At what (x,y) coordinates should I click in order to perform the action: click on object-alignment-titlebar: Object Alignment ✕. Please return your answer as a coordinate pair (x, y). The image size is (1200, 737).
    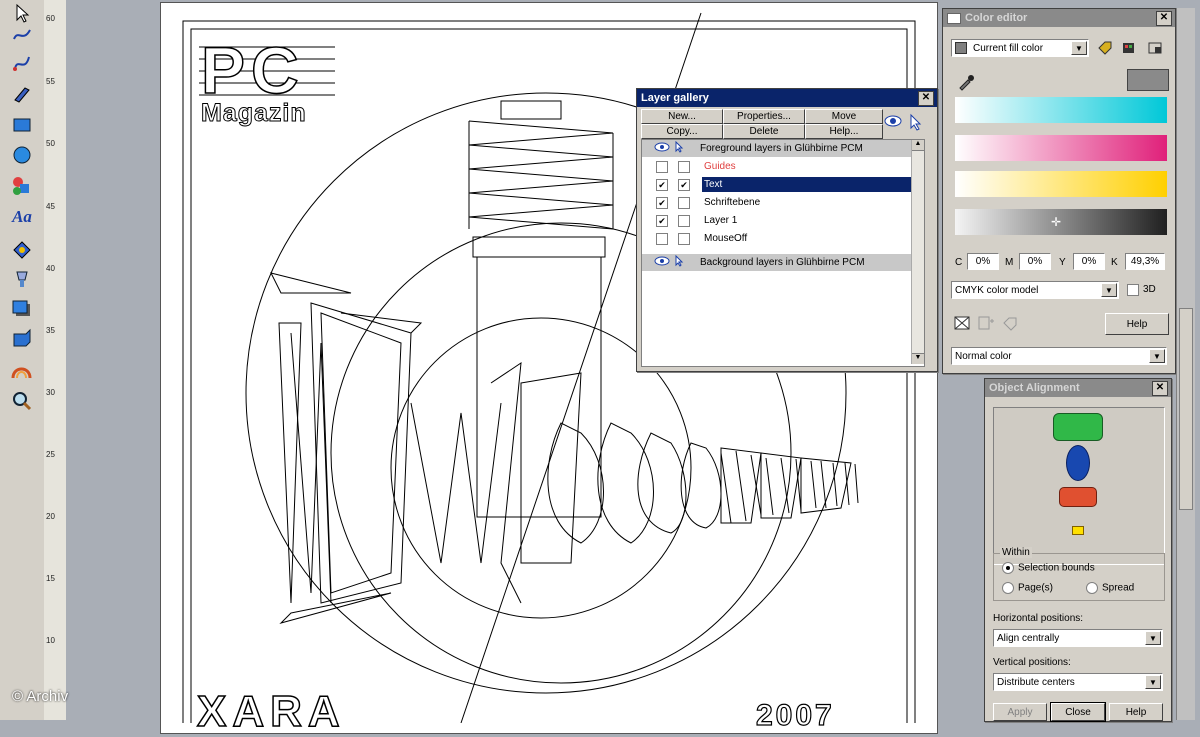
    Looking at the image, I should click on (1078, 388).